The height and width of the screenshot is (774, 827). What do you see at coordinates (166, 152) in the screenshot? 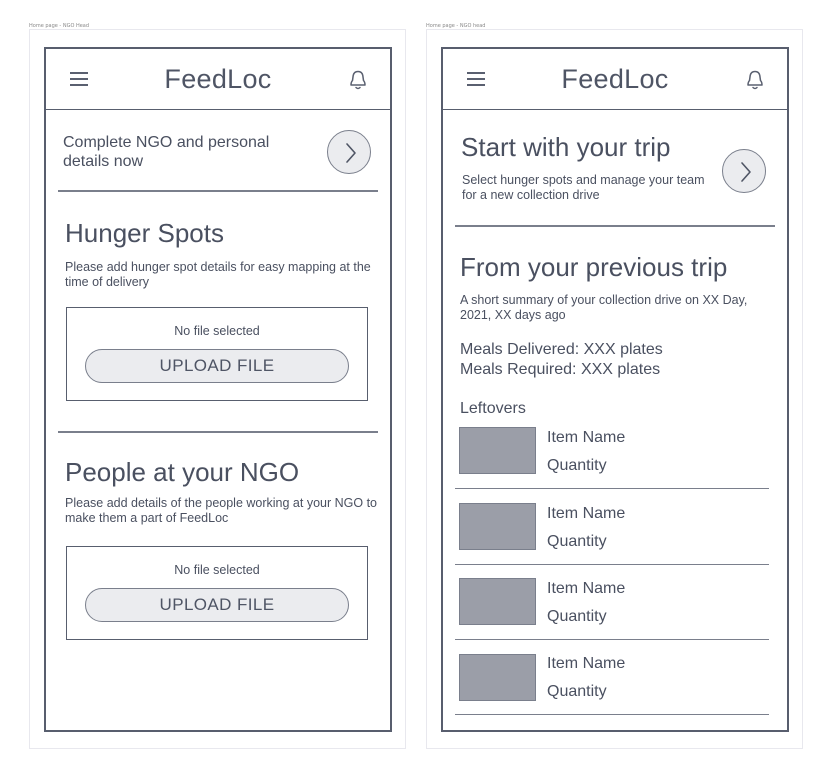
I see `complete-details-text: Complete NGO and personal details now` at bounding box center [166, 152].